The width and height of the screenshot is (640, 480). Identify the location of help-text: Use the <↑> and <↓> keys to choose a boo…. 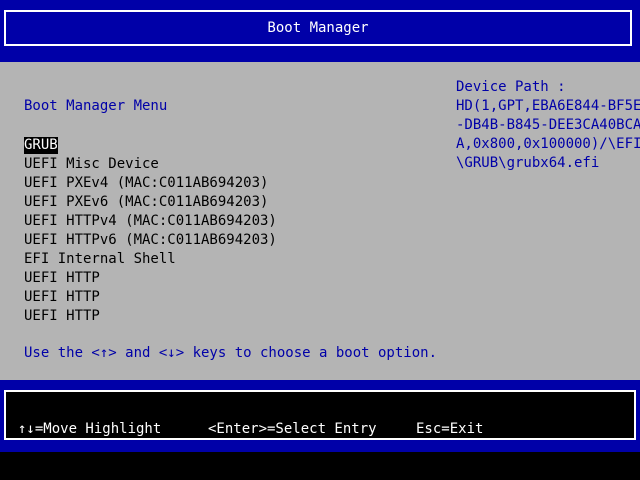
(231, 353).